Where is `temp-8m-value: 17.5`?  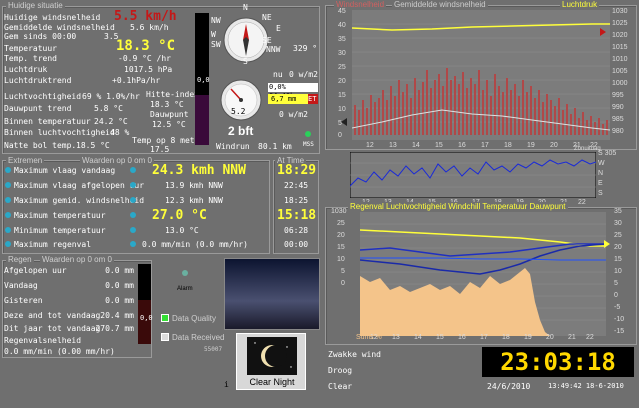 temp-8m-value: 17.5 is located at coordinates (160, 149).